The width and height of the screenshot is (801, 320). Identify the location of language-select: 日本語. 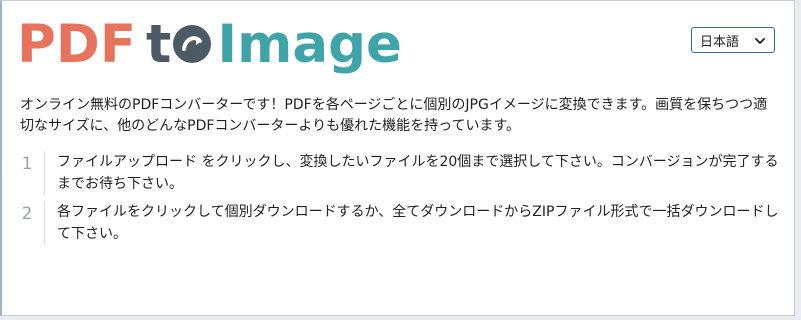
(733, 40).